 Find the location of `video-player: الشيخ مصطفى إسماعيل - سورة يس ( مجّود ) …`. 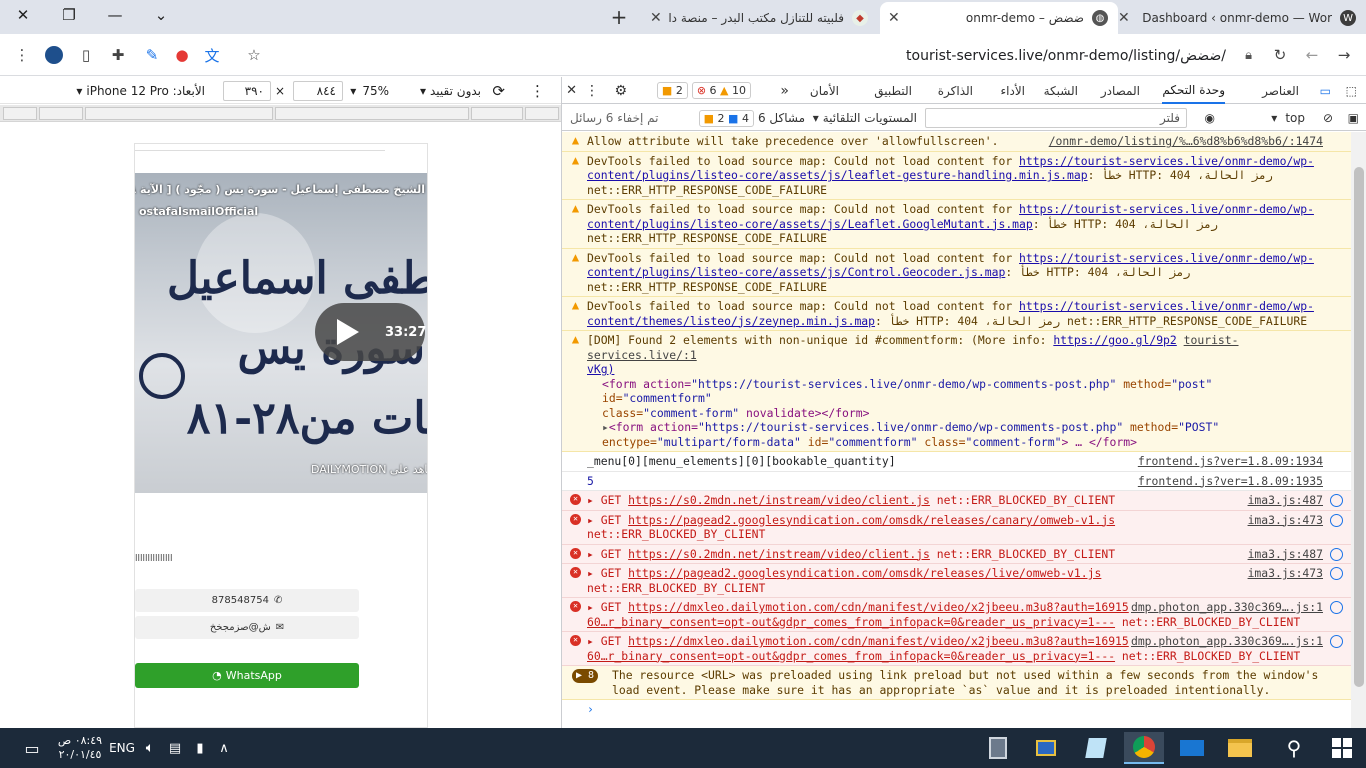

video-player: الشيخ مصطفى إسماعيل - سورة يس ( مجّود ) … is located at coordinates (281, 333).